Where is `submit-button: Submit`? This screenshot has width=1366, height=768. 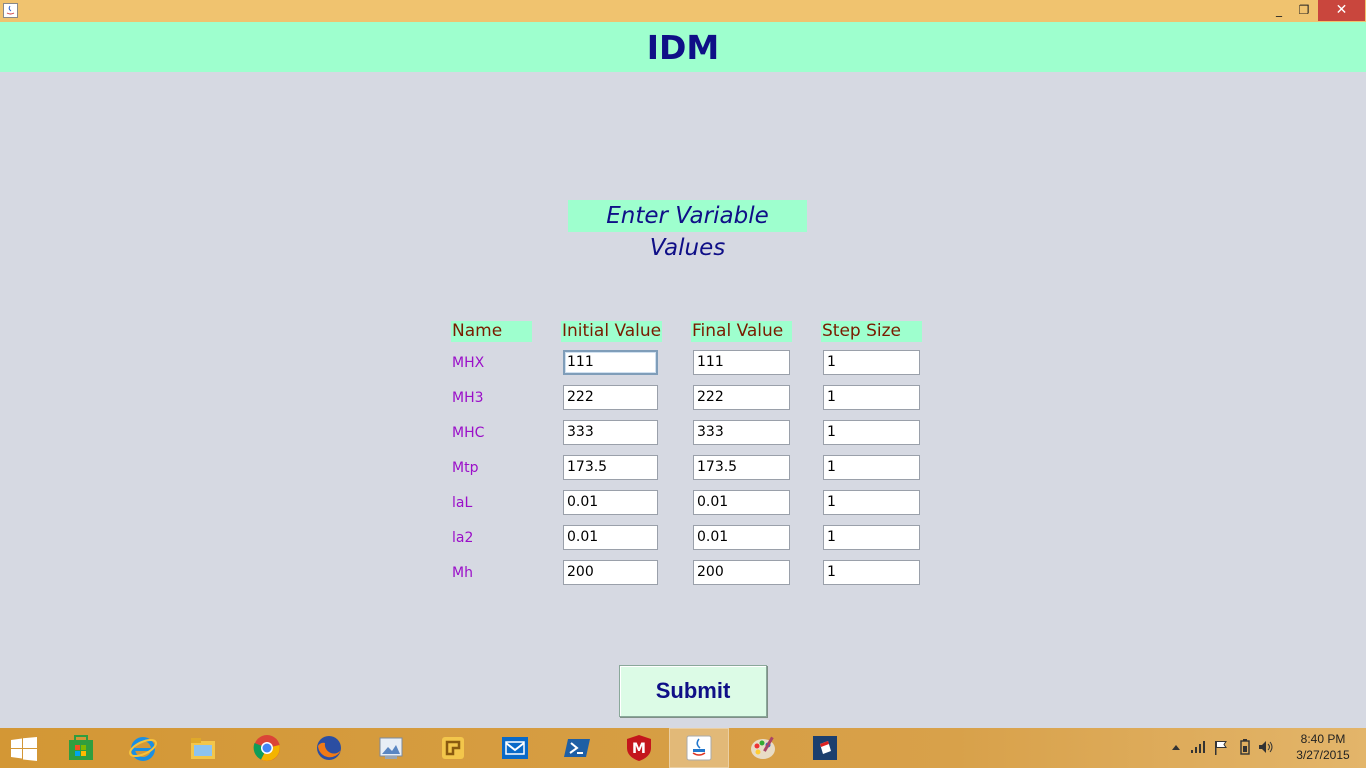 submit-button: Submit is located at coordinates (693, 691).